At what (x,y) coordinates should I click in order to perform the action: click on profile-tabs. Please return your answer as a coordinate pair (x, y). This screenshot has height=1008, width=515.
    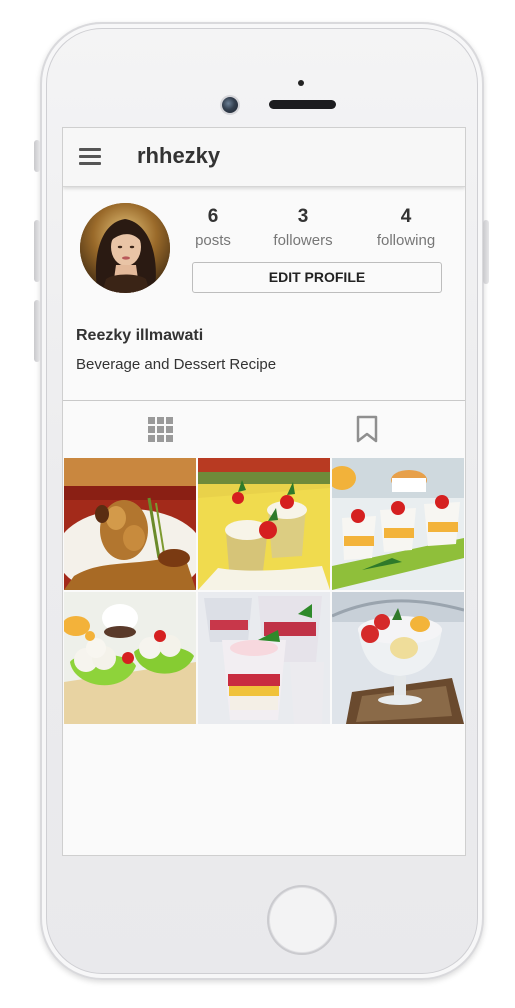
    Looking at the image, I should click on (264, 428).